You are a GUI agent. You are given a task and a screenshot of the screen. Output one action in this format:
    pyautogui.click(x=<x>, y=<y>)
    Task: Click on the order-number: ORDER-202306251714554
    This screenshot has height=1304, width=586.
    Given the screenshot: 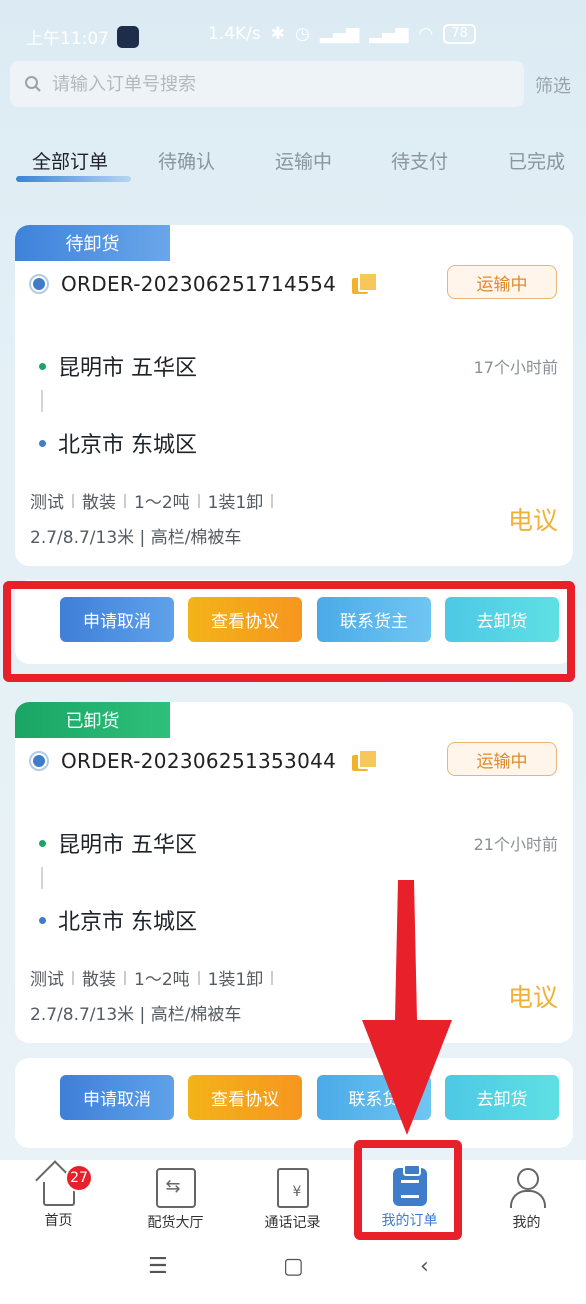 What is the action you would take?
    pyautogui.click(x=199, y=284)
    